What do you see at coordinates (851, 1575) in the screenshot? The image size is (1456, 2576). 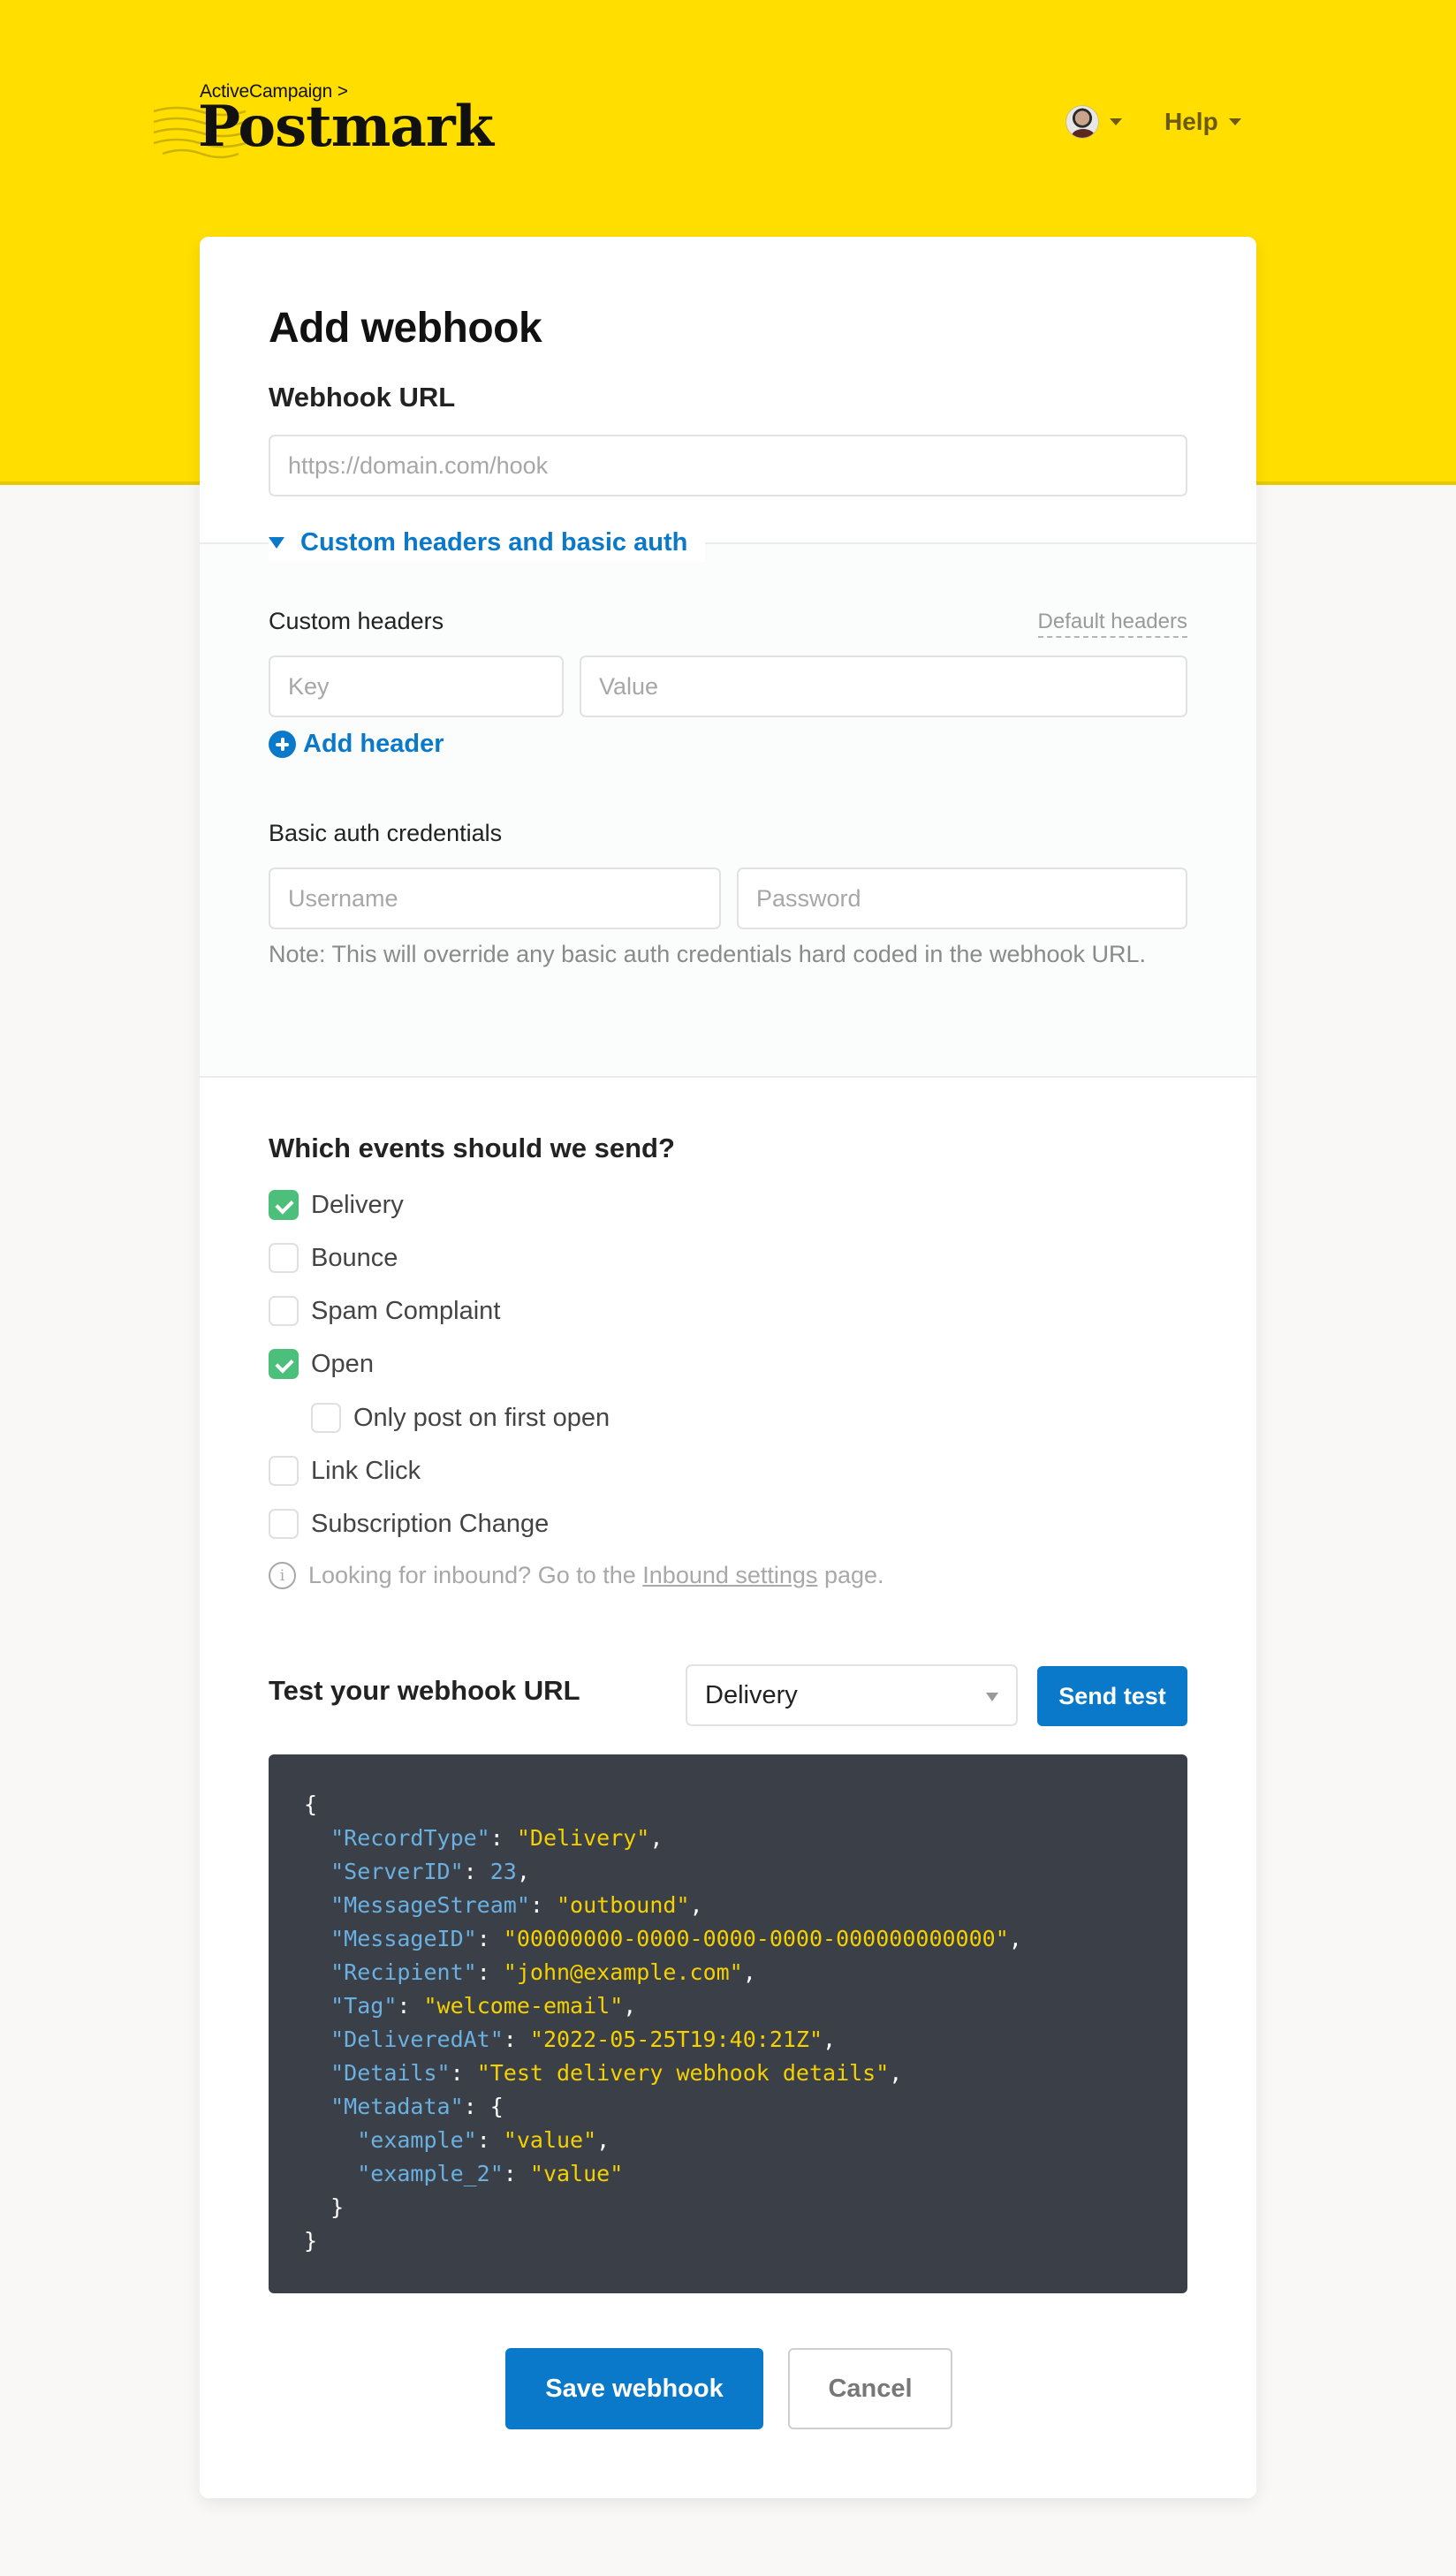 I see `inbound-note-suffix: page.` at bounding box center [851, 1575].